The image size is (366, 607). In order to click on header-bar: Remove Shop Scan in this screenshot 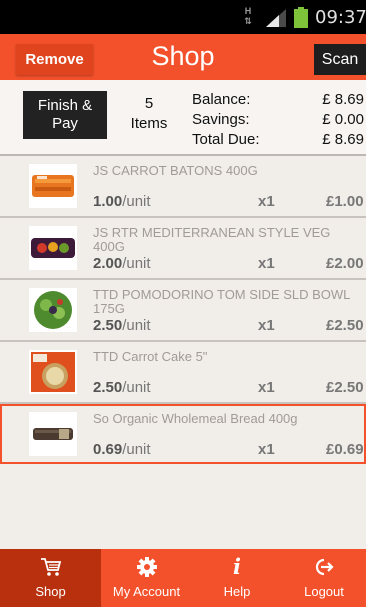, I will do `click(183, 57)`.